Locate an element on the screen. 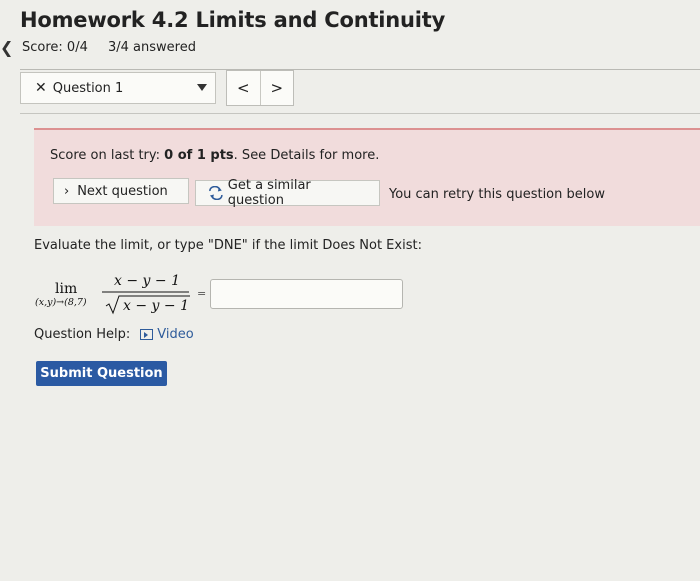 The image size is (700, 581). header-divider is located at coordinates (360, 69).